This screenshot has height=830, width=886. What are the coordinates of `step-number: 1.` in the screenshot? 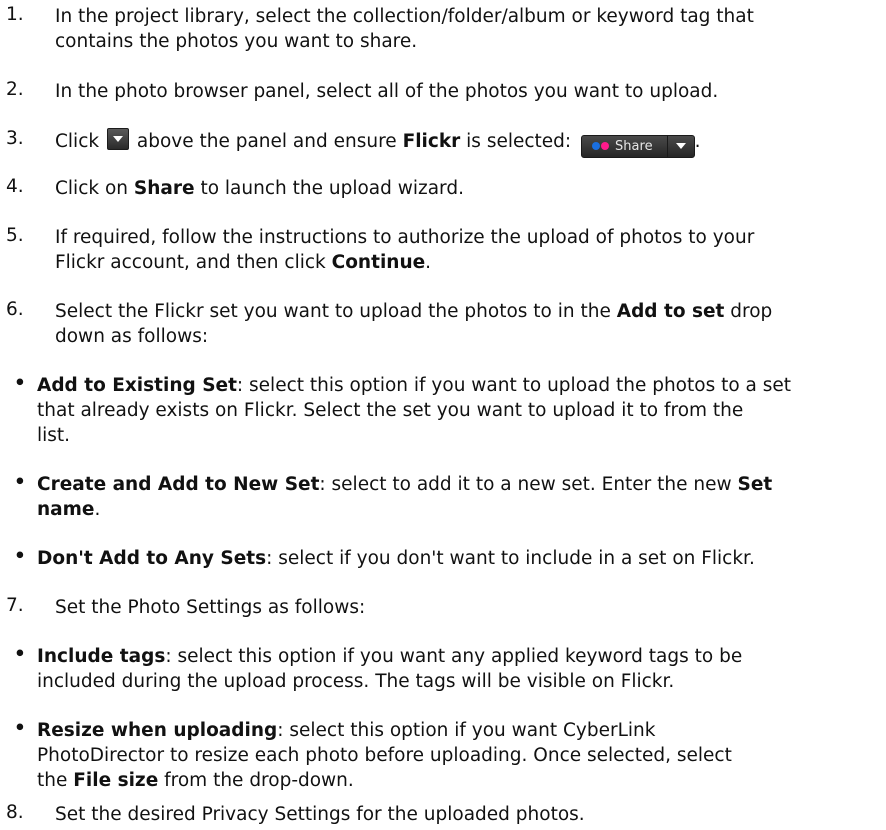 It's located at (15, 14).